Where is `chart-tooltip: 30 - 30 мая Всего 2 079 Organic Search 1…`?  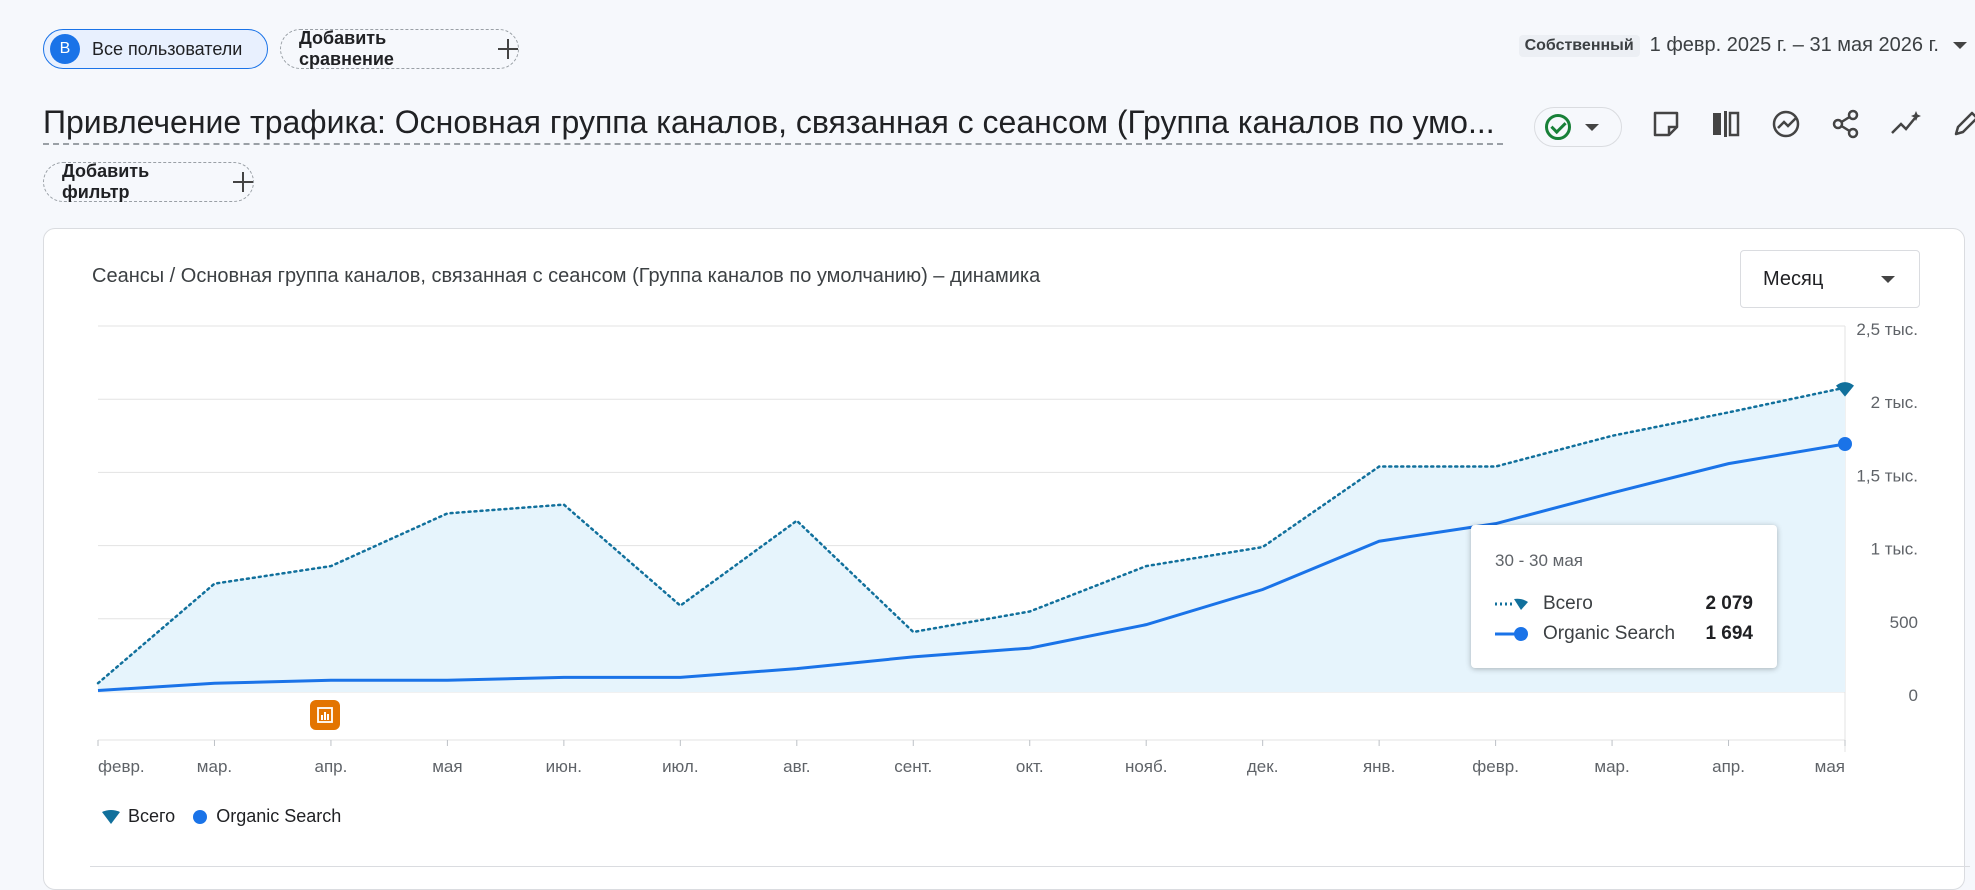
chart-tooltip: 30 - 30 мая Всего 2 079 Organic Search 1… is located at coordinates (1624, 596).